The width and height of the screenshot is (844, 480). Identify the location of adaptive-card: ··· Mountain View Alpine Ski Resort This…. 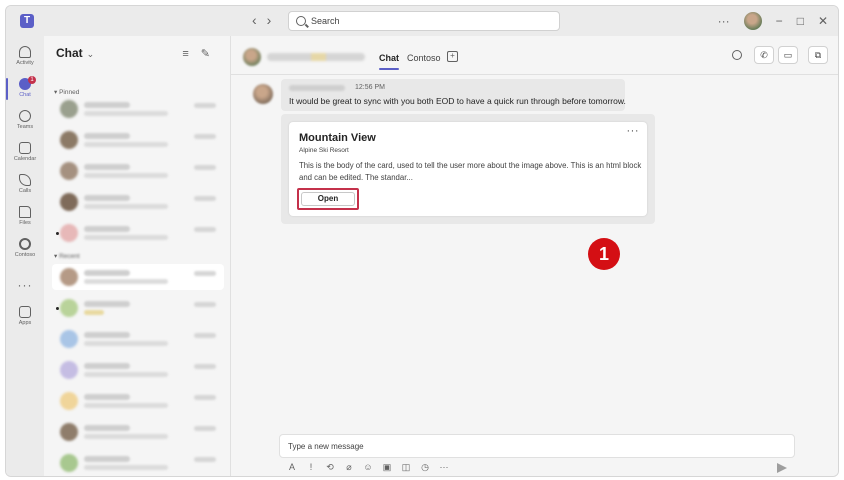
(468, 169).